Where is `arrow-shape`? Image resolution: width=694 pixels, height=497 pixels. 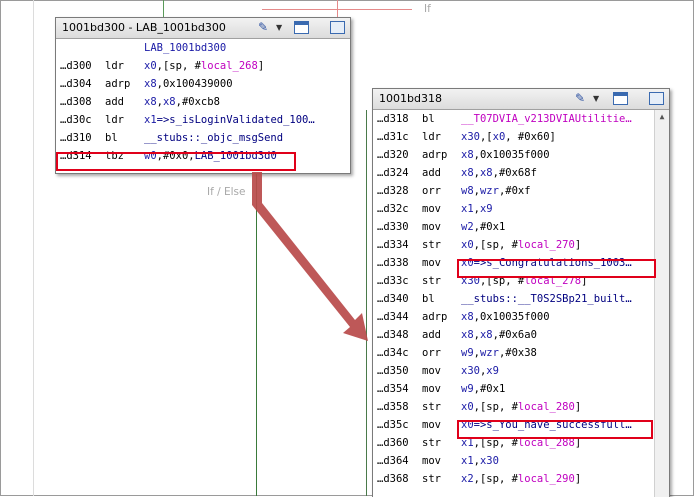
arrow-shape is located at coordinates (310, 256).